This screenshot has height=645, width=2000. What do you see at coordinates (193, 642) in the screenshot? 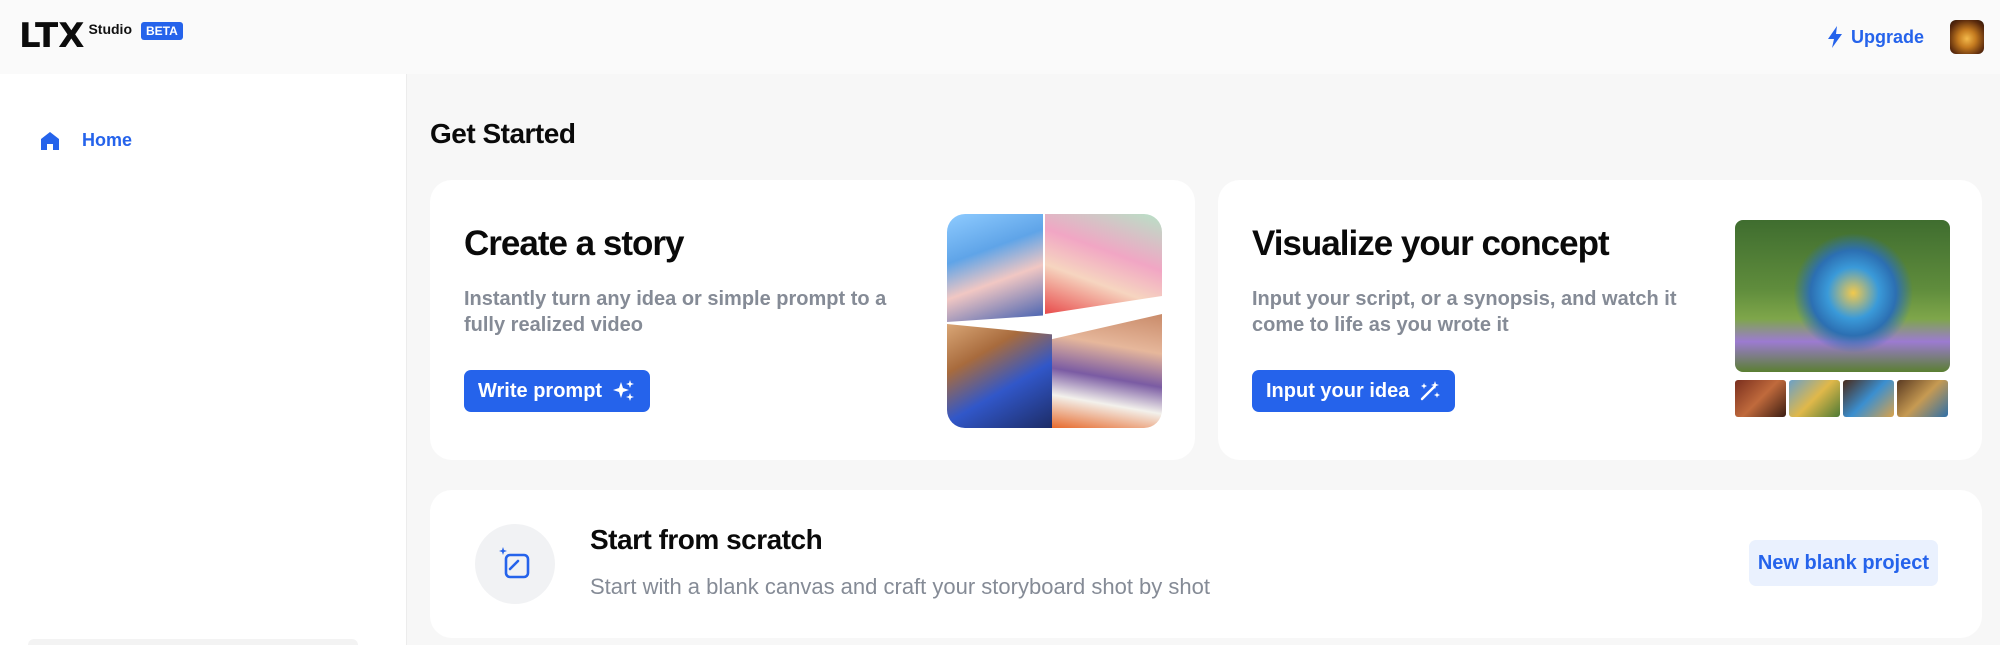
I see `sidebar-footer` at bounding box center [193, 642].